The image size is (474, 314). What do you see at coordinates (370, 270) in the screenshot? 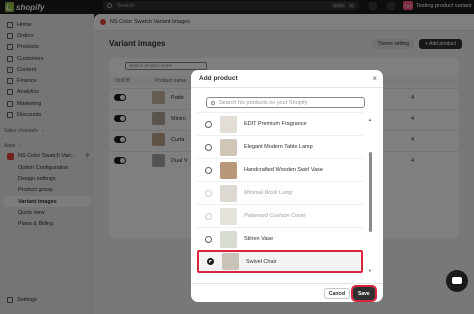
I see `scroll-down-arrow-icon: ▼` at bounding box center [370, 270].